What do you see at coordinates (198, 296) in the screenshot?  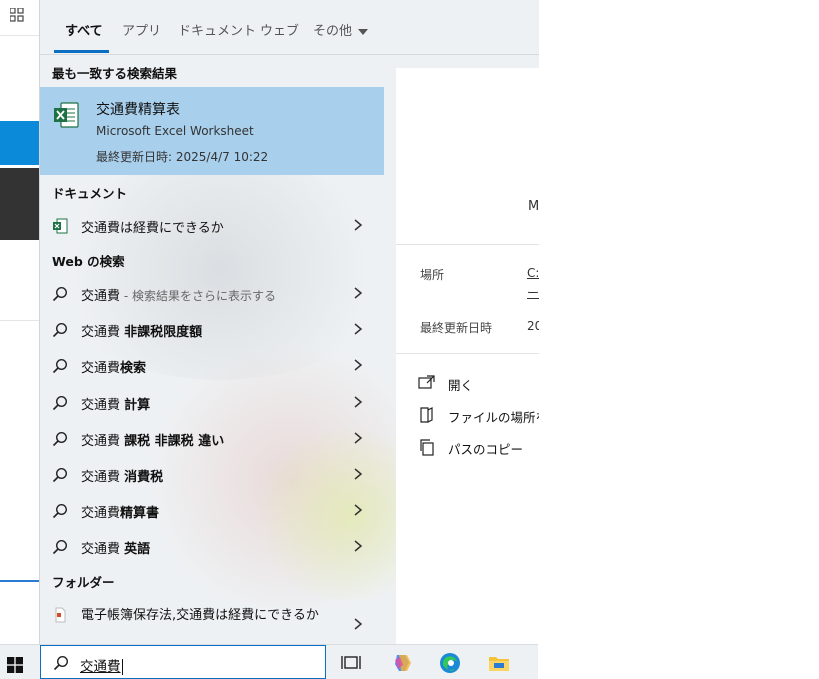 I see `suggestion-sub: - 検索結果をさらに表示する` at bounding box center [198, 296].